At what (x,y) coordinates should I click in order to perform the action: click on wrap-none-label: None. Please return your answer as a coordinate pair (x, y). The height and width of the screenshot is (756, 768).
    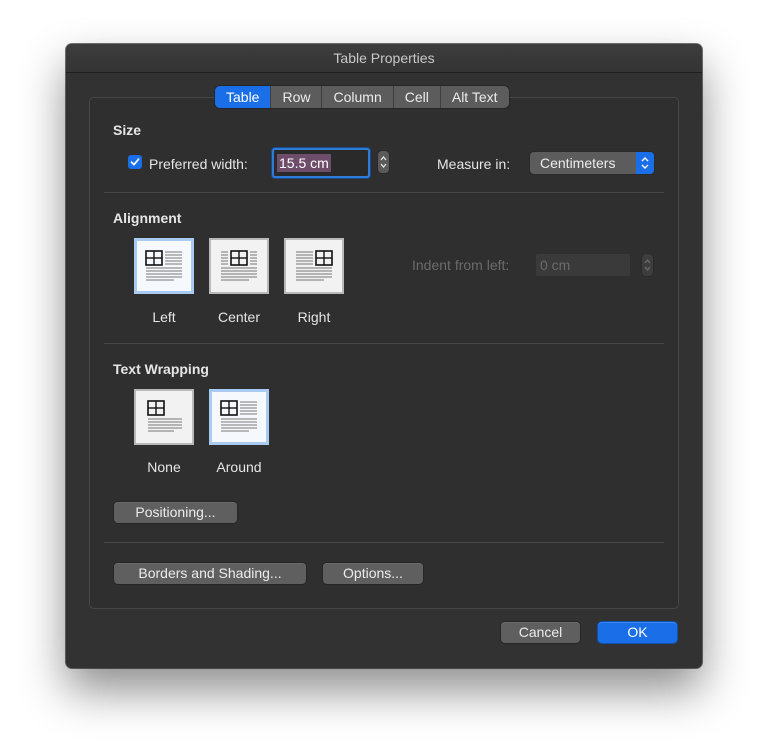
    Looking at the image, I should click on (164, 467).